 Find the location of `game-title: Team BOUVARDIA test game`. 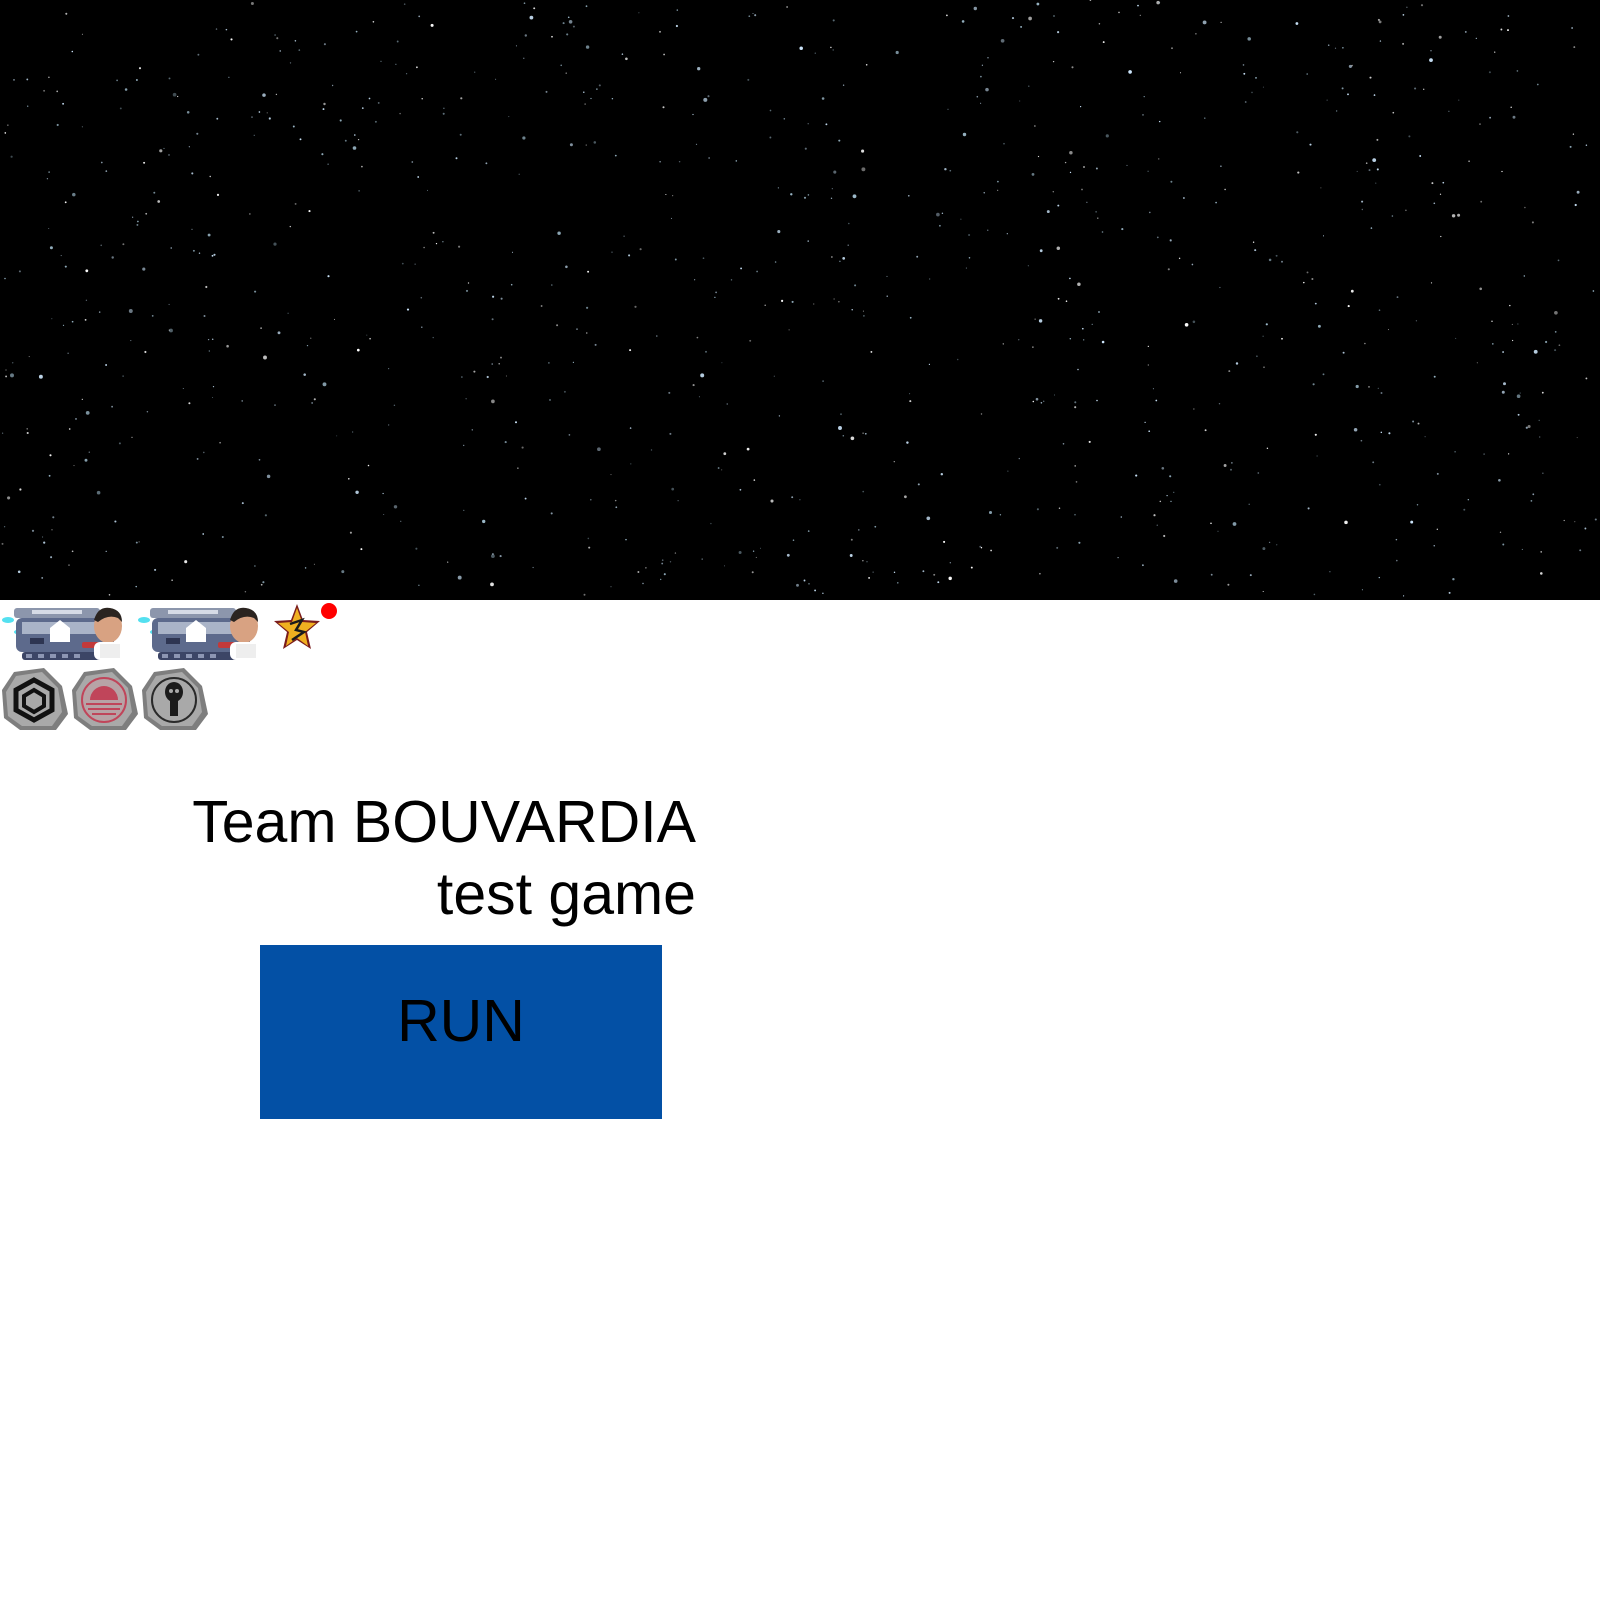

game-title: Team BOUVARDIA test game is located at coordinates (423, 858).